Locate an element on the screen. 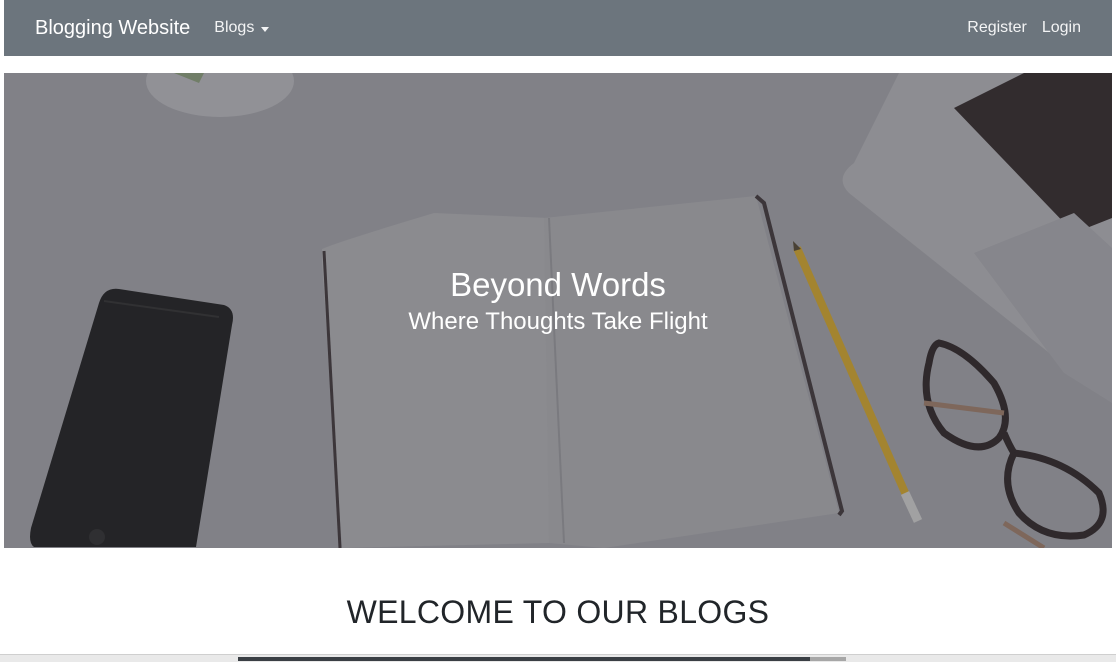  next-section-image-edge is located at coordinates (524, 659).